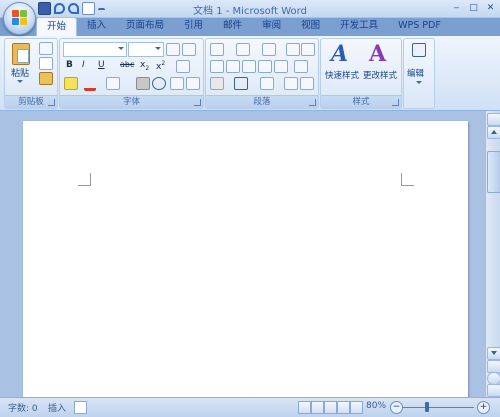 The height and width of the screenshot is (417, 500). What do you see at coordinates (339, 54) in the screenshot?
I see `quick-styles-icon: A` at bounding box center [339, 54].